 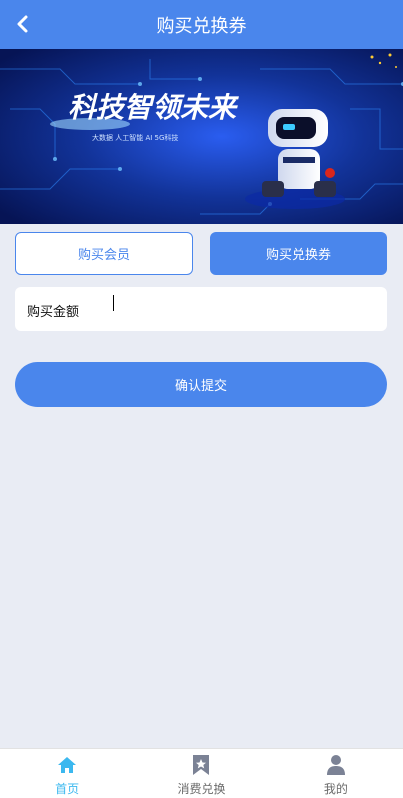 What do you see at coordinates (201, 765) in the screenshot?
I see `bookmark-icon` at bounding box center [201, 765].